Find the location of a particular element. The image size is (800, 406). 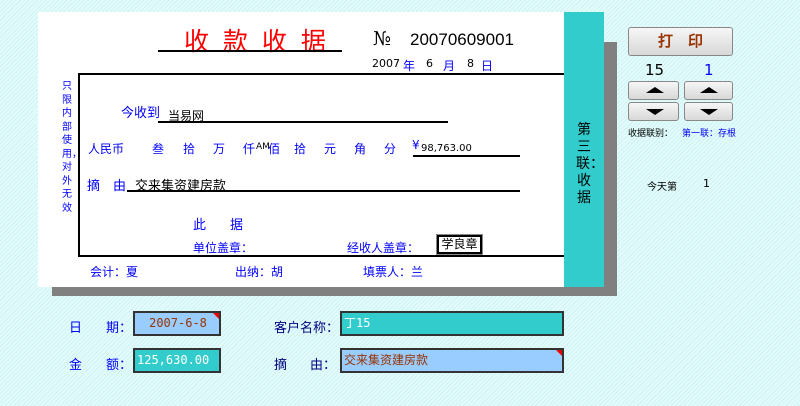

received-underline is located at coordinates (303, 122).